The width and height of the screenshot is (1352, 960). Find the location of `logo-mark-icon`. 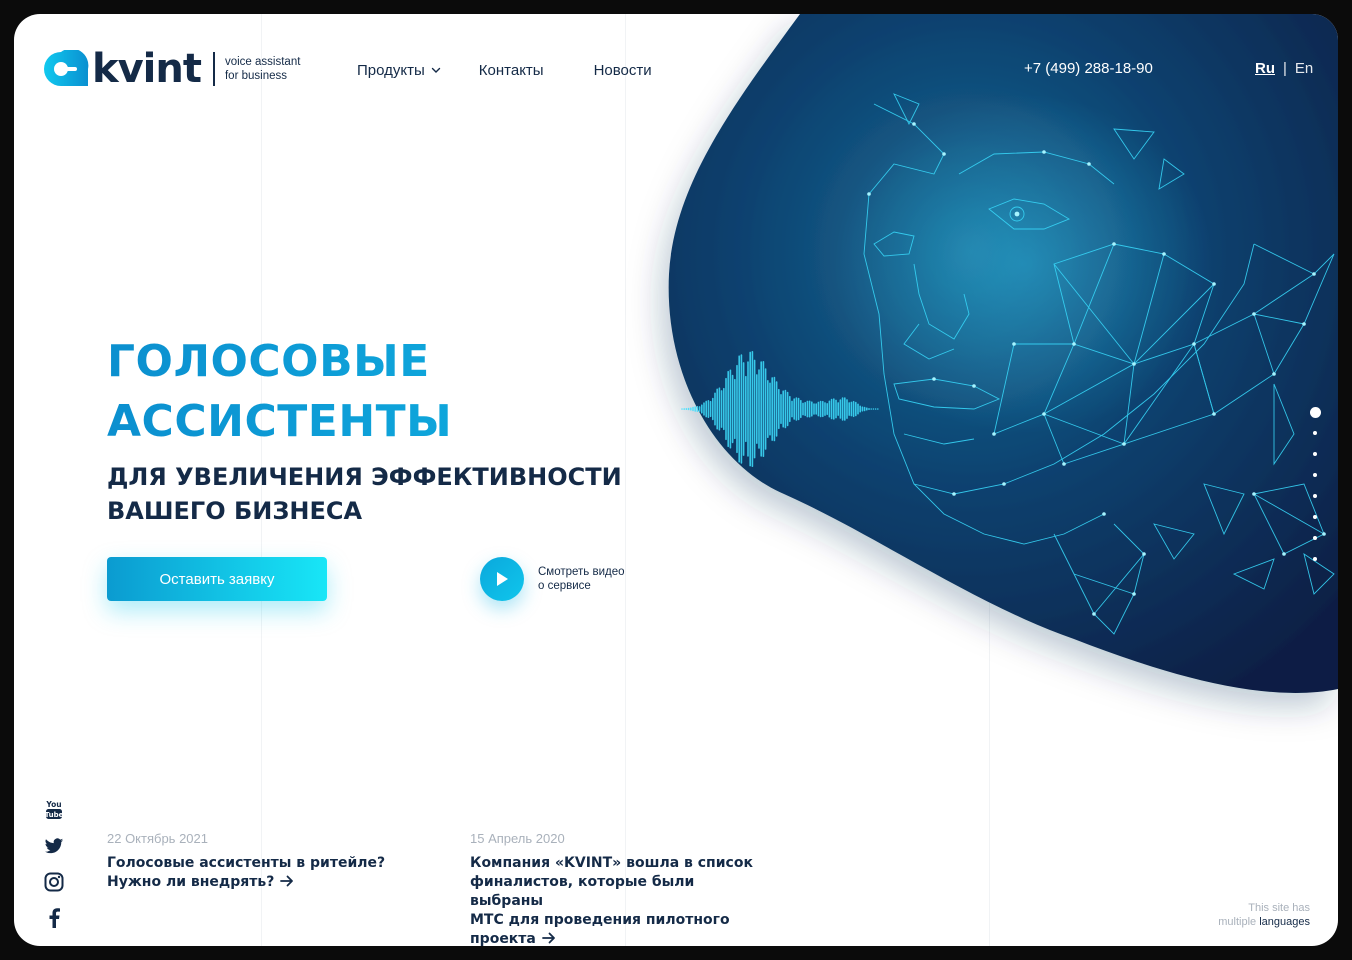

logo-mark-icon is located at coordinates (66, 68).